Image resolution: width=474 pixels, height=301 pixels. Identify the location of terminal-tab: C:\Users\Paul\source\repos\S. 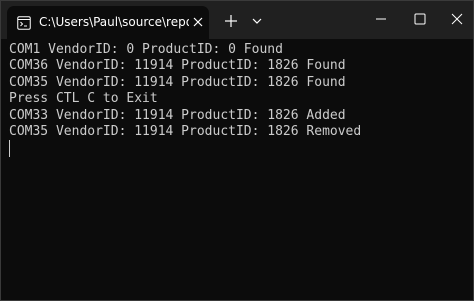
(108, 22).